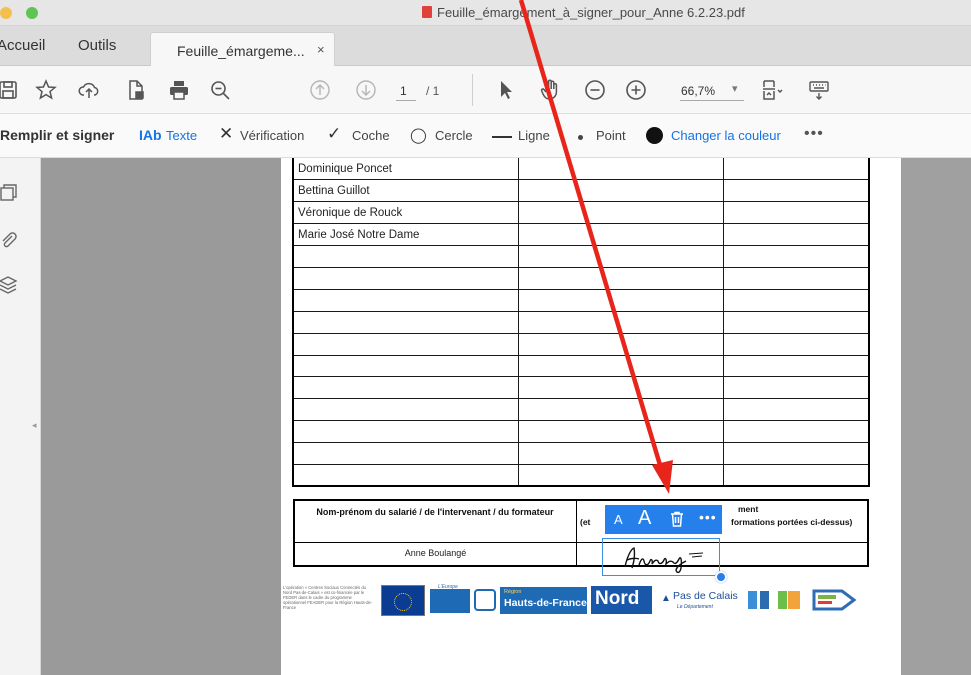 This screenshot has width=971, height=675. Describe the element at coordinates (636, 90) in the screenshot. I see `zoom-plus-icon` at that location.